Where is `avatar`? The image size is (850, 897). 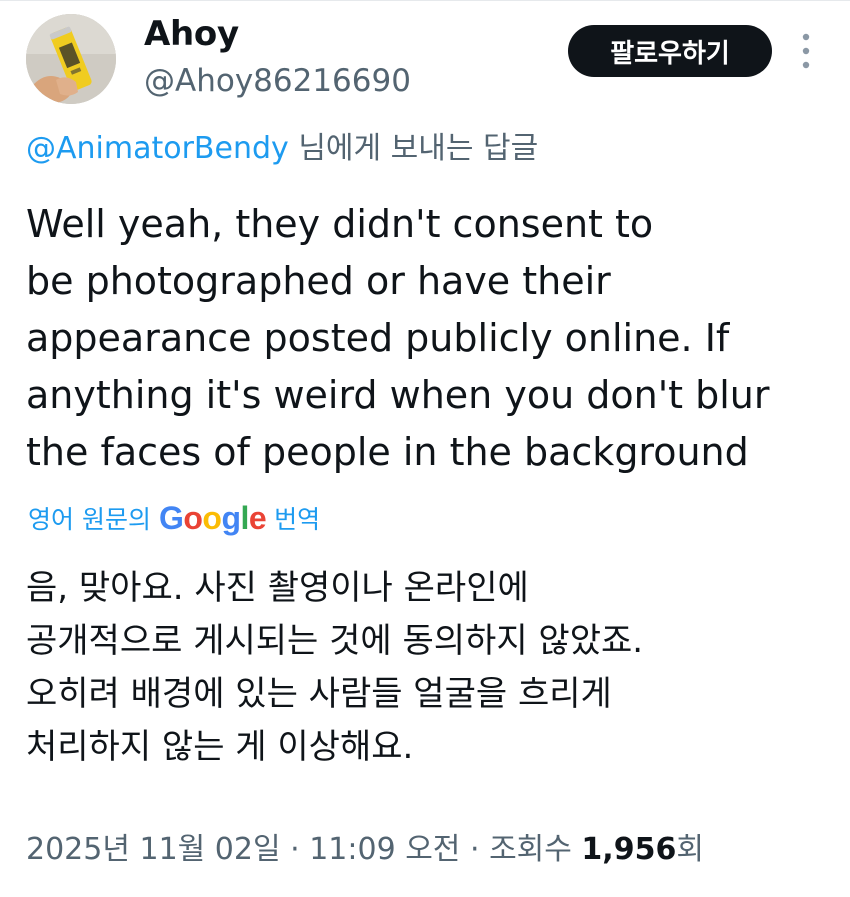
avatar is located at coordinates (71, 59).